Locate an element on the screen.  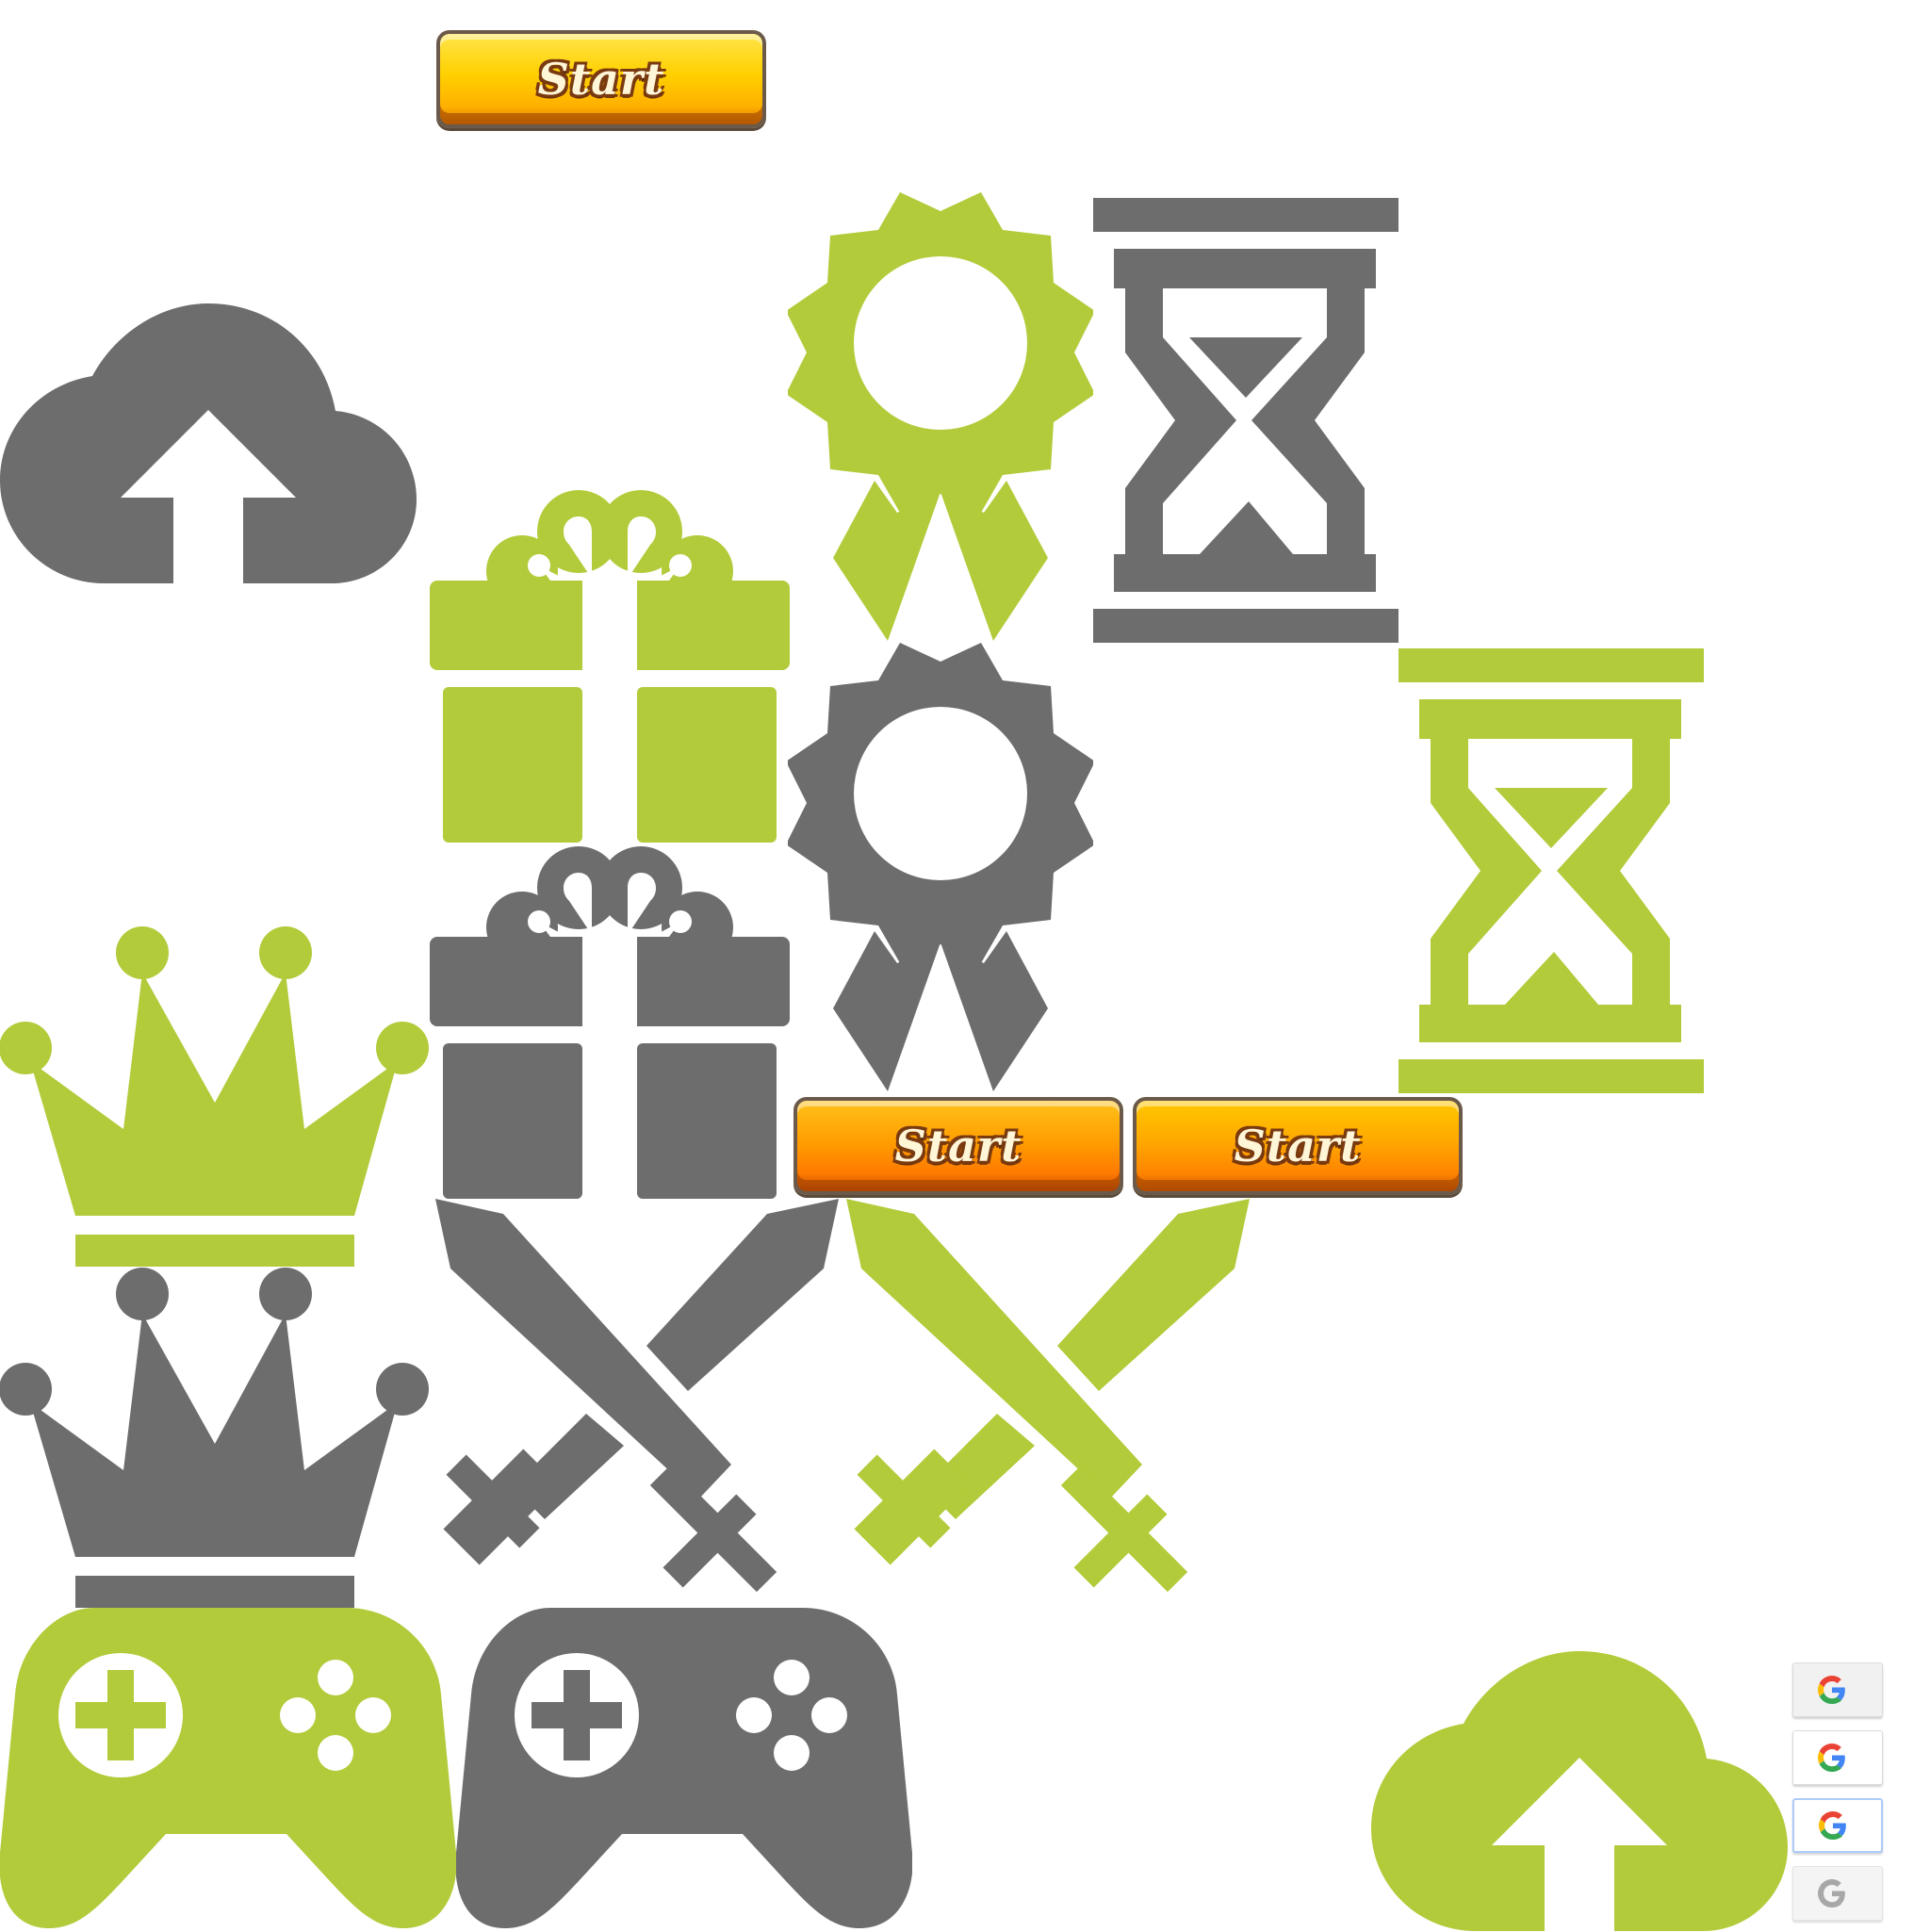
google-signin-button-pressed is located at coordinates (1837, 1757).